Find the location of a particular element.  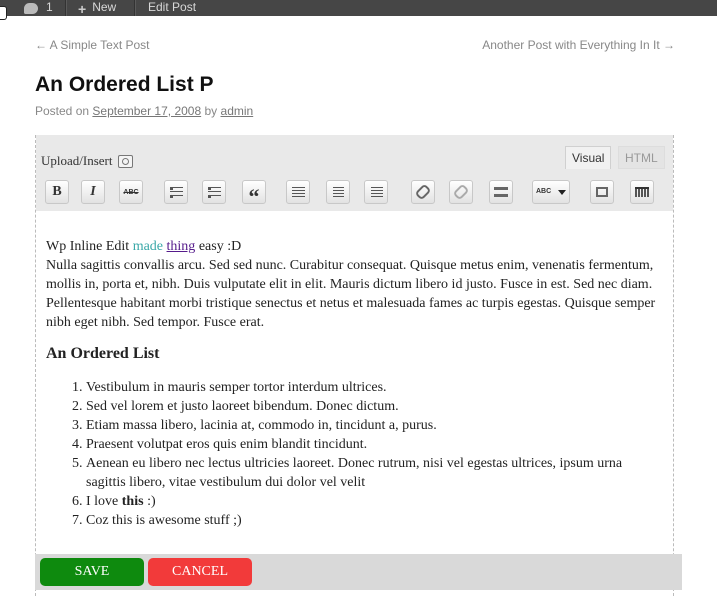

cancel-button: CANCEL is located at coordinates (200, 572).